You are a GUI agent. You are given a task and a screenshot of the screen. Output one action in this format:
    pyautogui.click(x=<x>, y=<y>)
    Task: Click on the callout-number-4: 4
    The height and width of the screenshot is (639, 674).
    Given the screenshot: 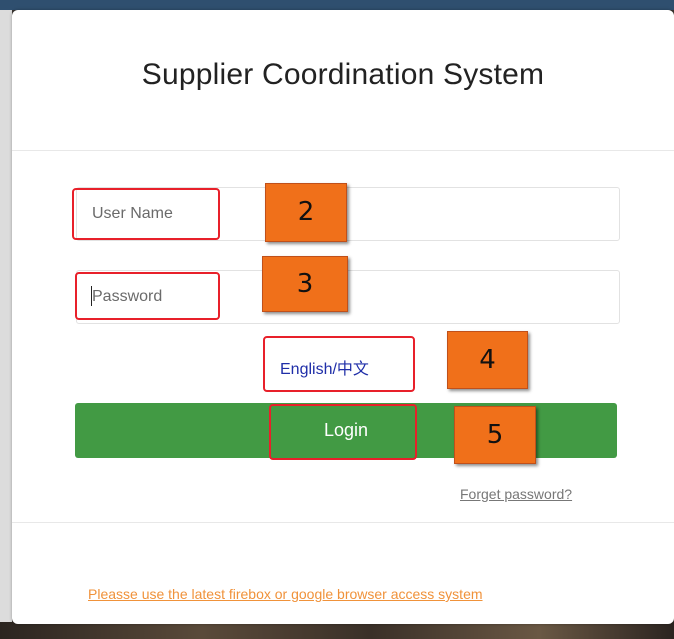 What is the action you would take?
    pyautogui.click(x=487, y=360)
    